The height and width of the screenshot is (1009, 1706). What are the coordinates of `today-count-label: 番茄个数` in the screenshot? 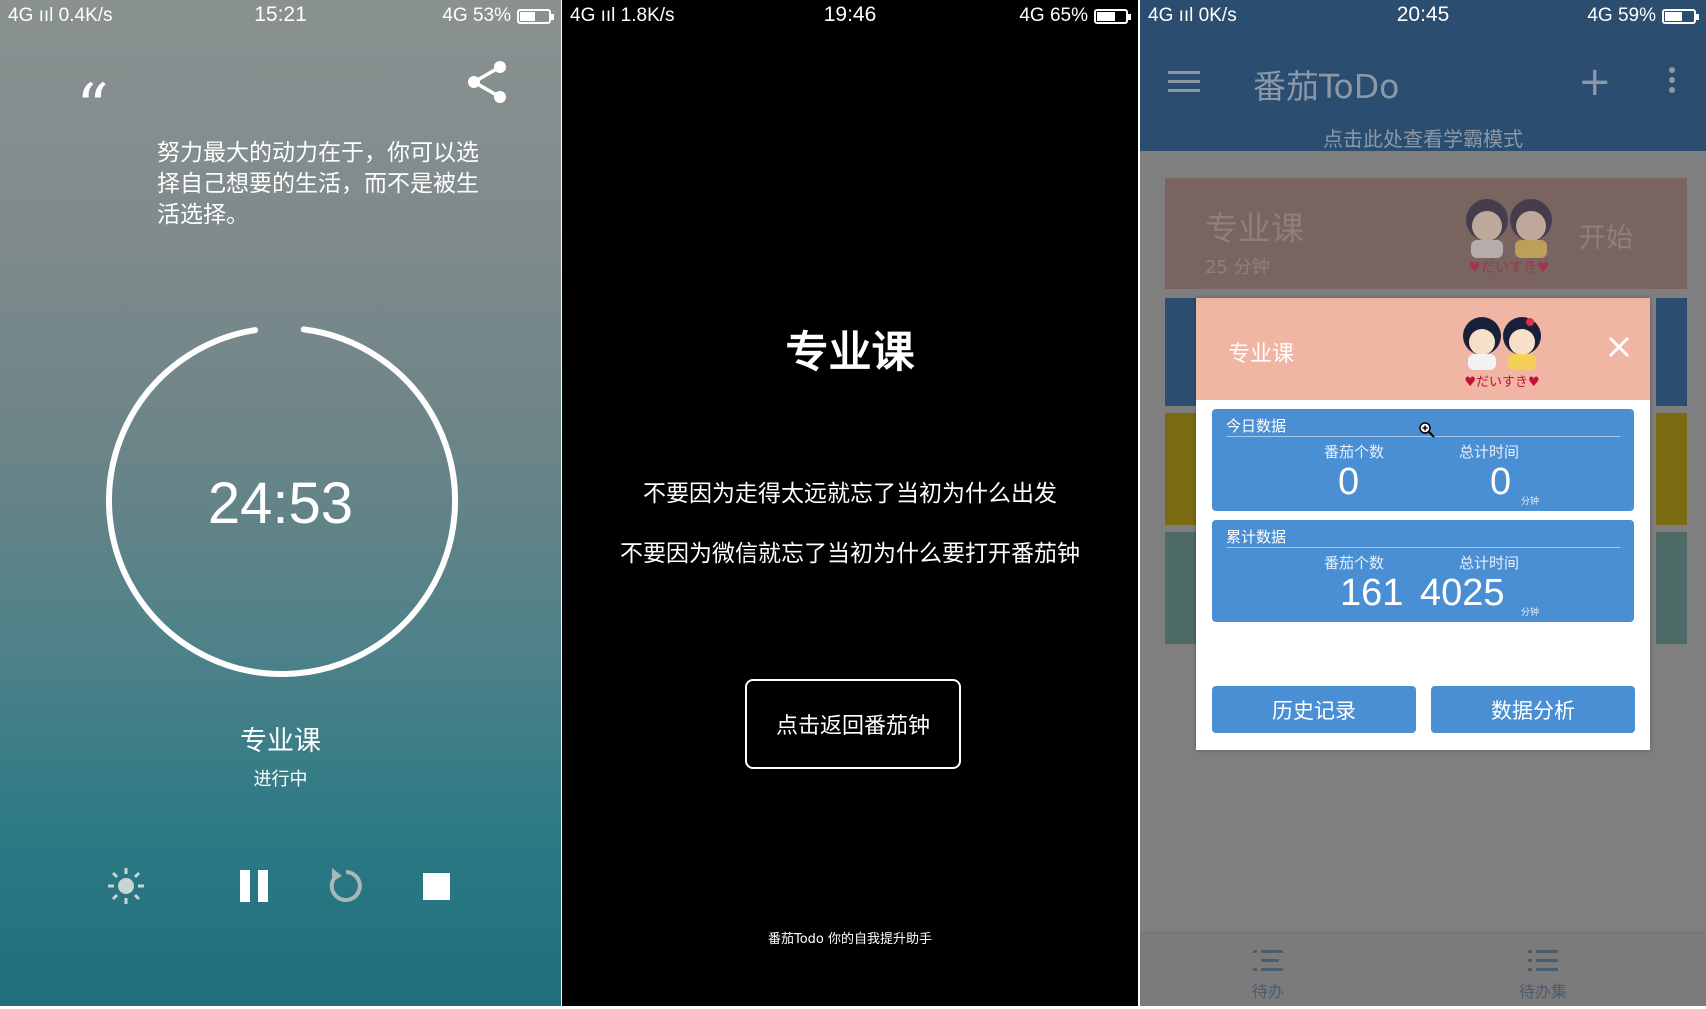 It's located at (1354, 452).